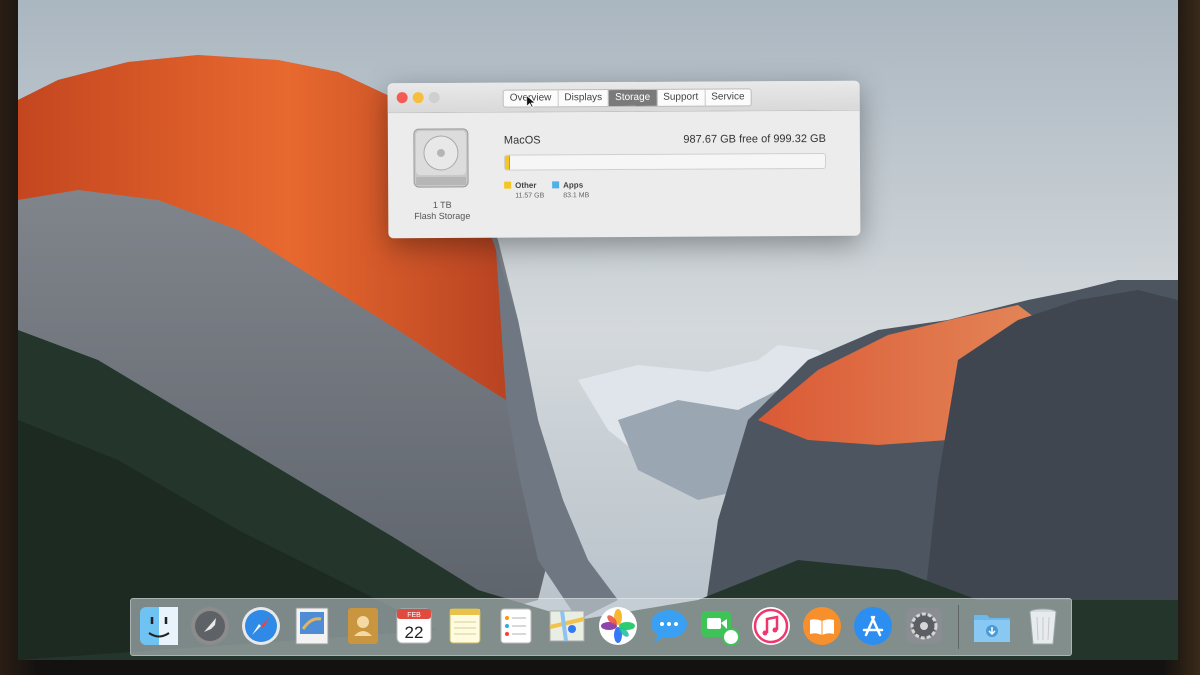 Image resolution: width=1200 pixels, height=675 pixels. Describe the element at coordinates (665, 161) in the screenshot. I see `storage-usage-bar` at that location.